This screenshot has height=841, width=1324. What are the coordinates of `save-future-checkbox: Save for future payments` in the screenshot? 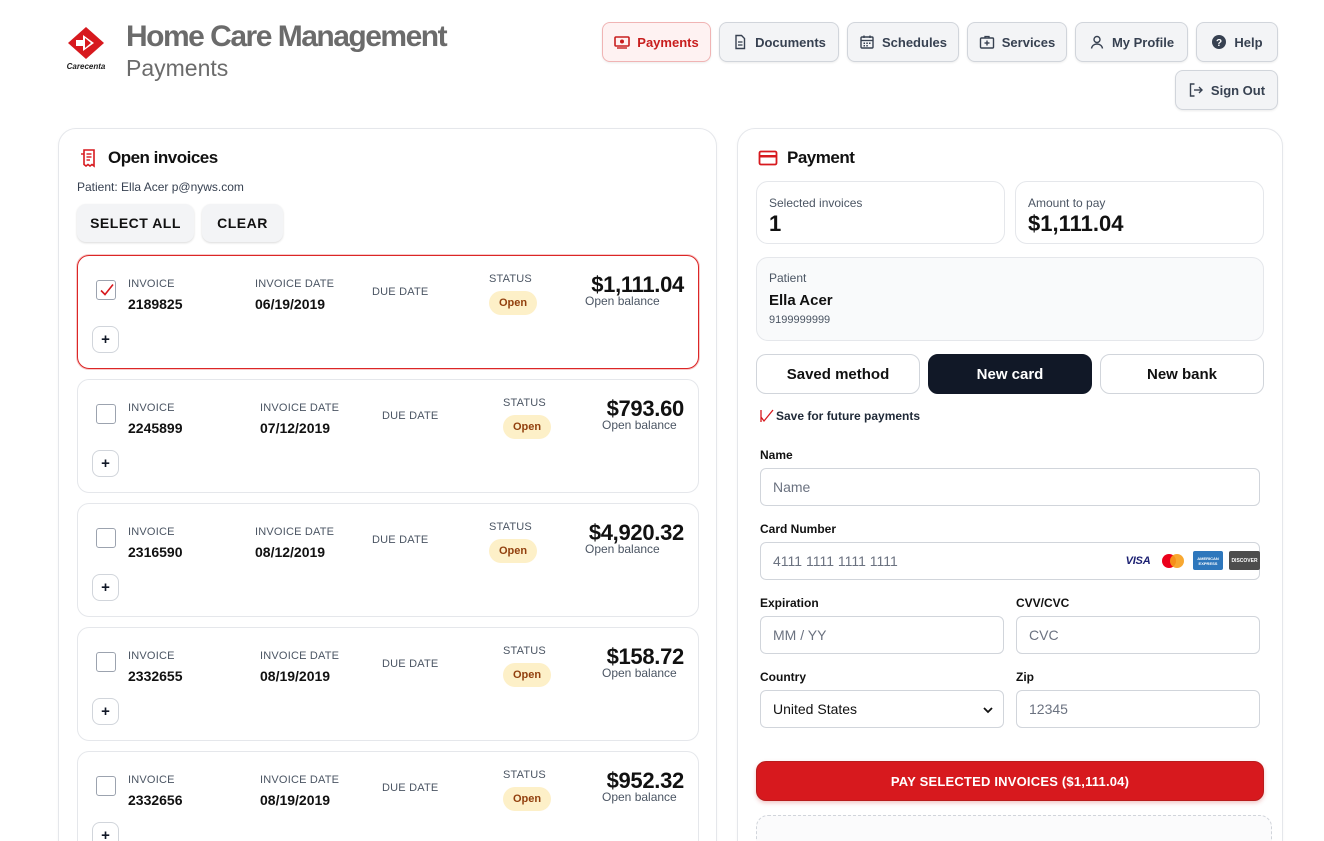 It's located at (840, 416).